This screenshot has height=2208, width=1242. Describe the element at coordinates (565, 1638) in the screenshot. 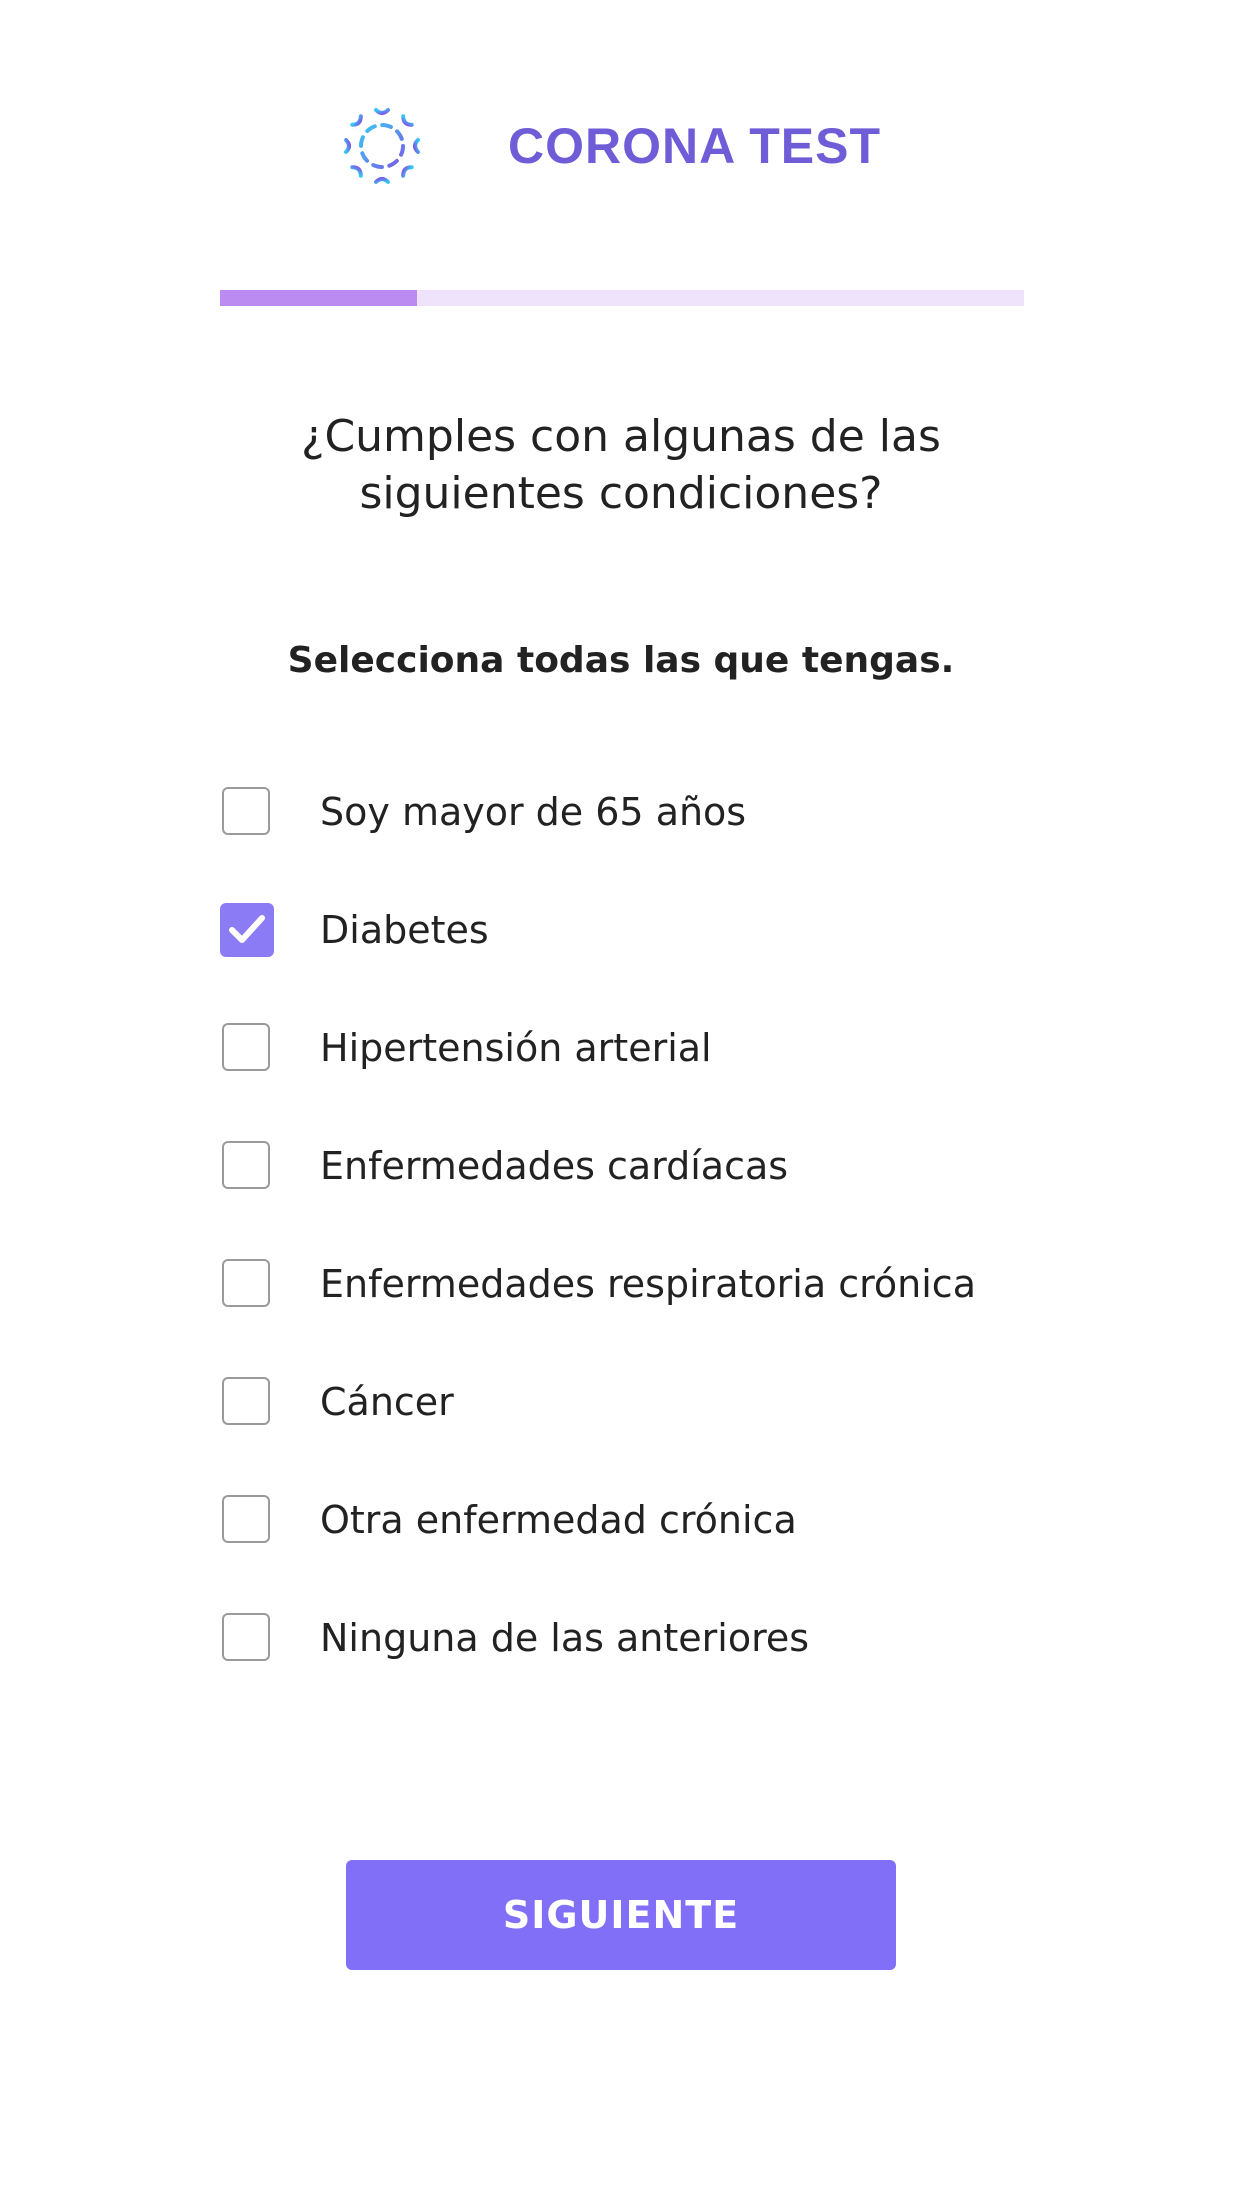

I see `option-label: Ninguna de las anteriores` at that location.